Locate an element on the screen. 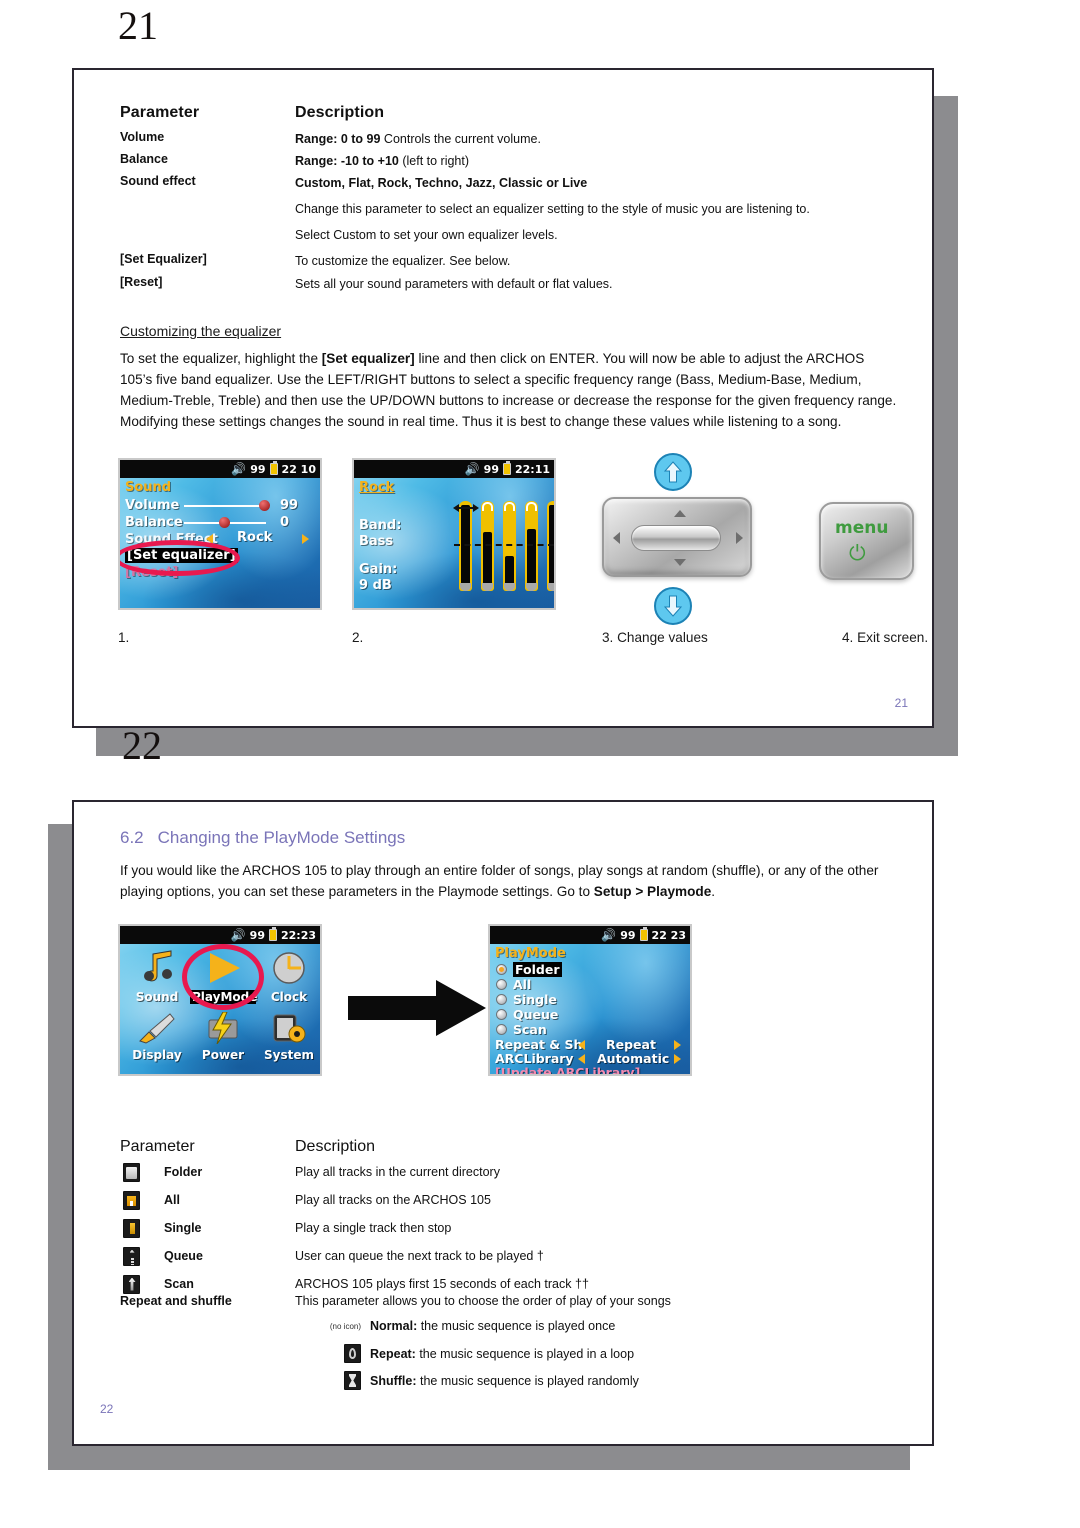 This screenshot has width=1080, height=1528. repeat-bold: Repeat: is located at coordinates (393, 1353).